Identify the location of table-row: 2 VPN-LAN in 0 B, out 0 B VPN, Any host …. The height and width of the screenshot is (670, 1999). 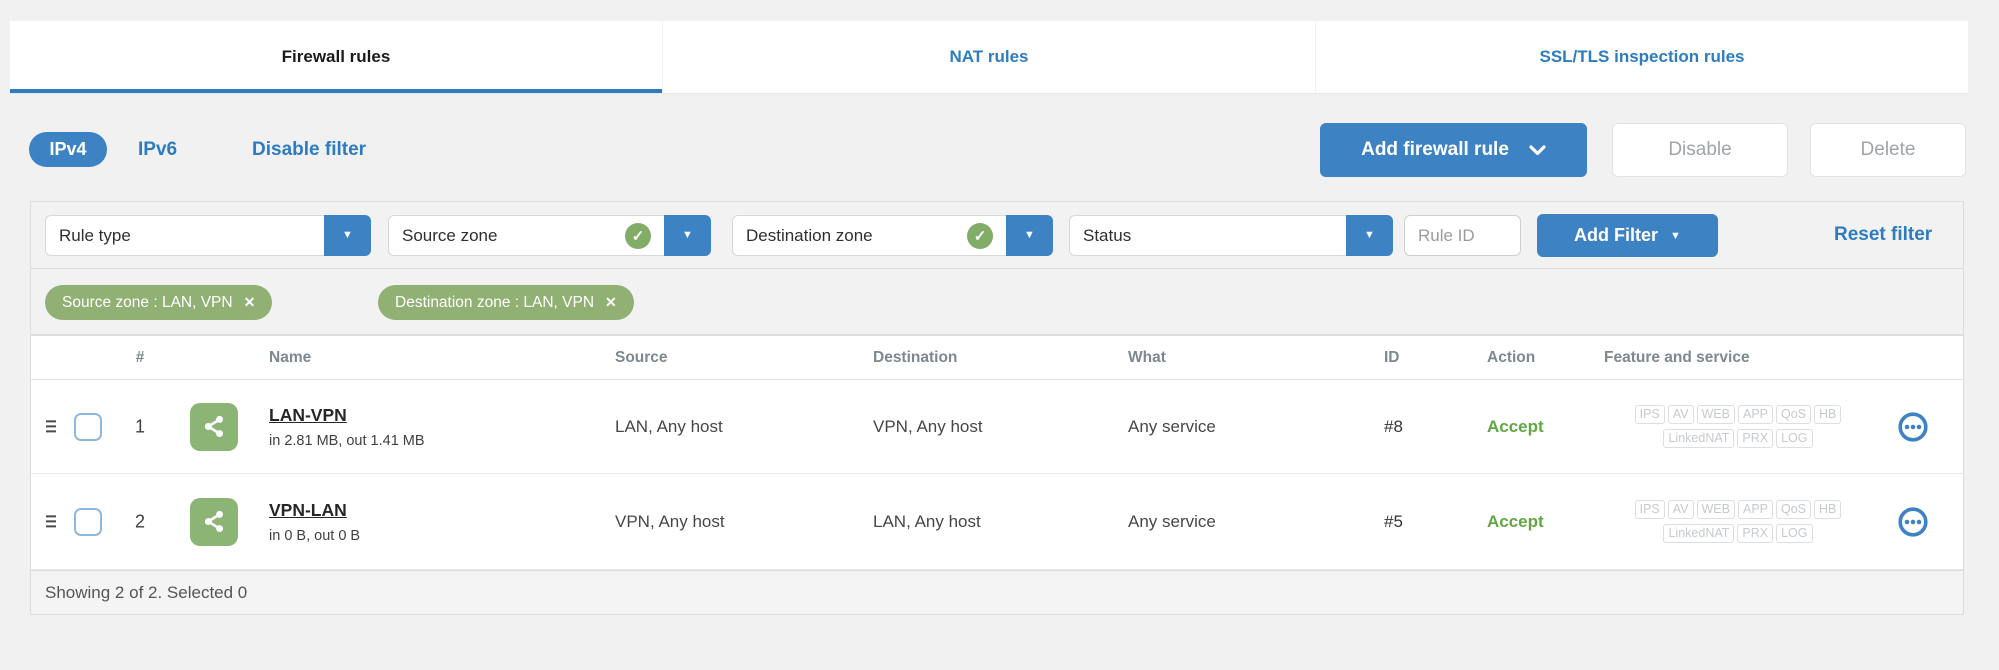
(997, 522).